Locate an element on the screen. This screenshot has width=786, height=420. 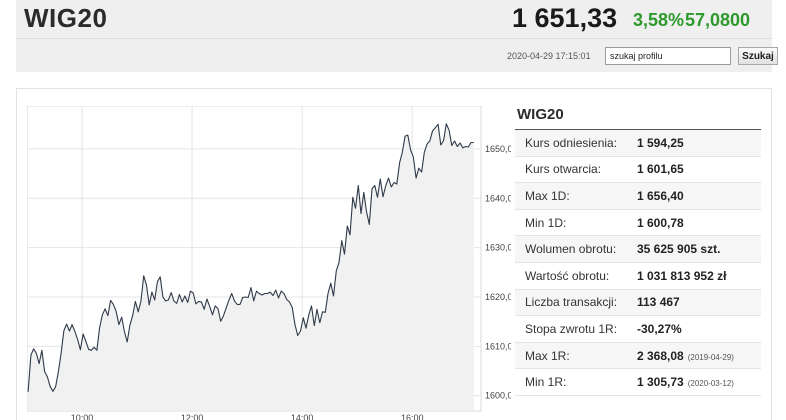
stats-row: Kurs otwarcia: 1 601,65 is located at coordinates (638, 170).